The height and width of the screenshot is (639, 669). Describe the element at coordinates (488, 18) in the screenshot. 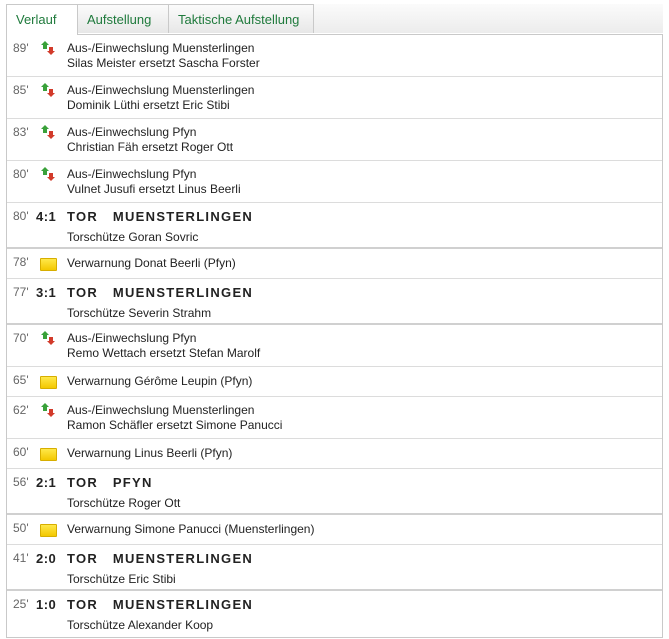

I see `tab-bar-background` at that location.